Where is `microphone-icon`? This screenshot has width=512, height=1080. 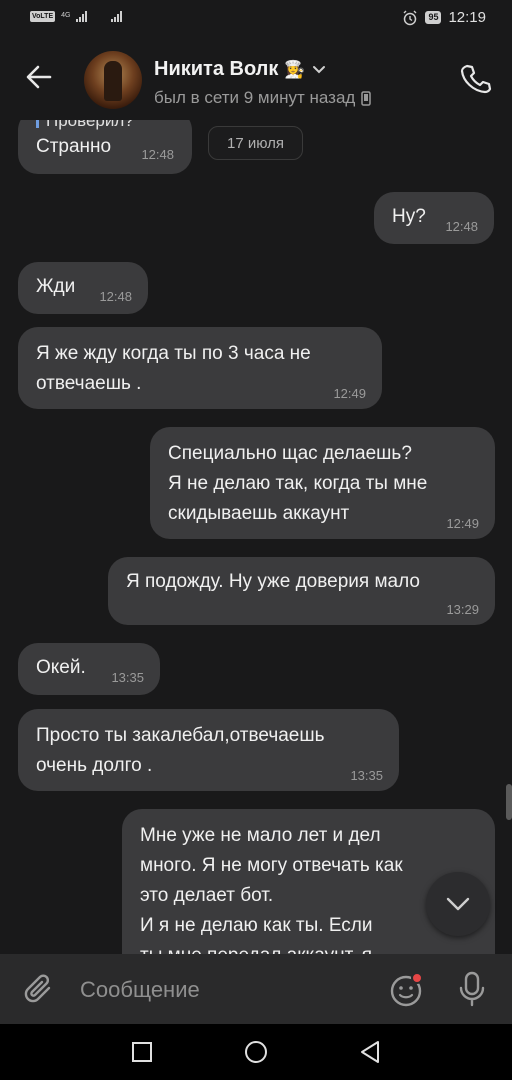 microphone-icon is located at coordinates (472, 989).